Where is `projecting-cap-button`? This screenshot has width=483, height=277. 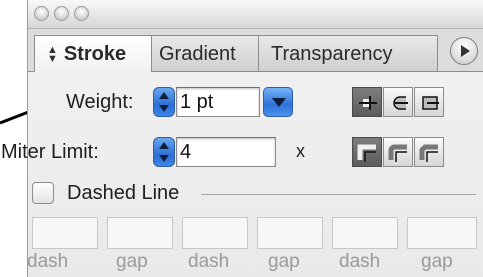
projecting-cap-button is located at coordinates (429, 102).